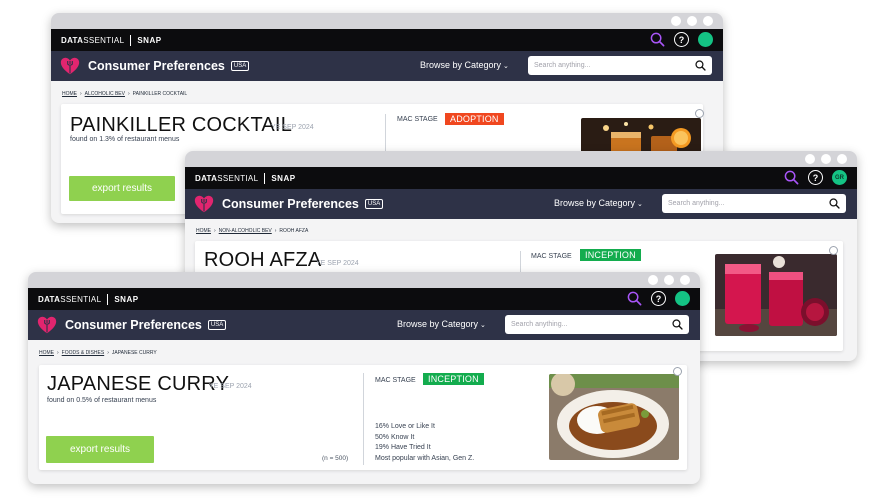  Describe the element at coordinates (181, 125) in the screenshot. I see `item-name: PAINKILLER COCKTAIL` at that location.